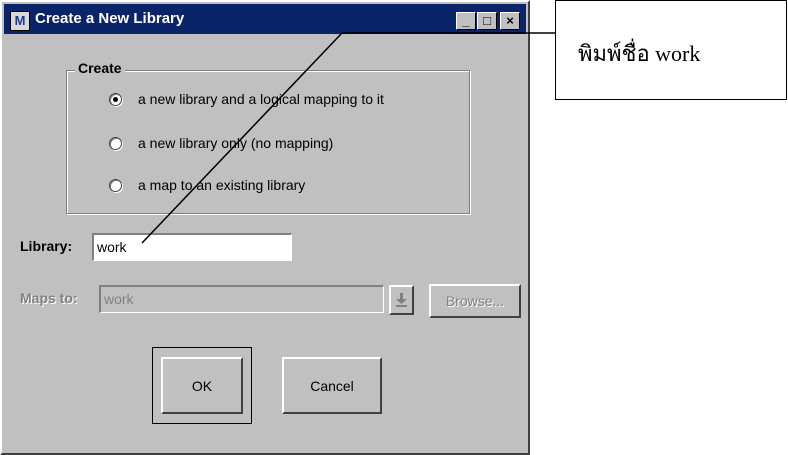 Image resolution: width=788 pixels, height=455 pixels. I want to click on radio-dot, so click(115, 99).